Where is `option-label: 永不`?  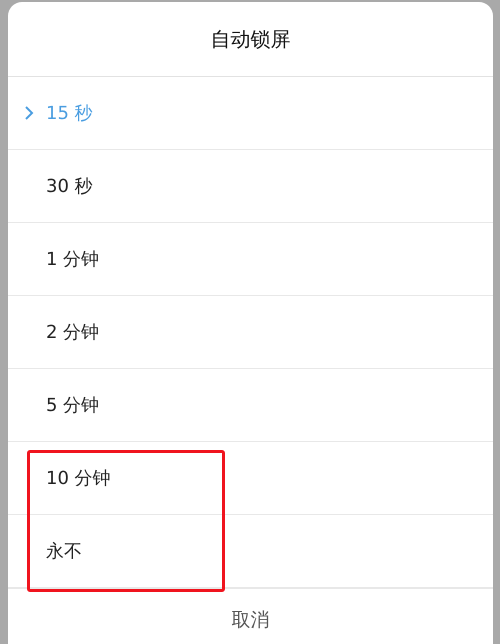 option-label: 永不 is located at coordinates (64, 551).